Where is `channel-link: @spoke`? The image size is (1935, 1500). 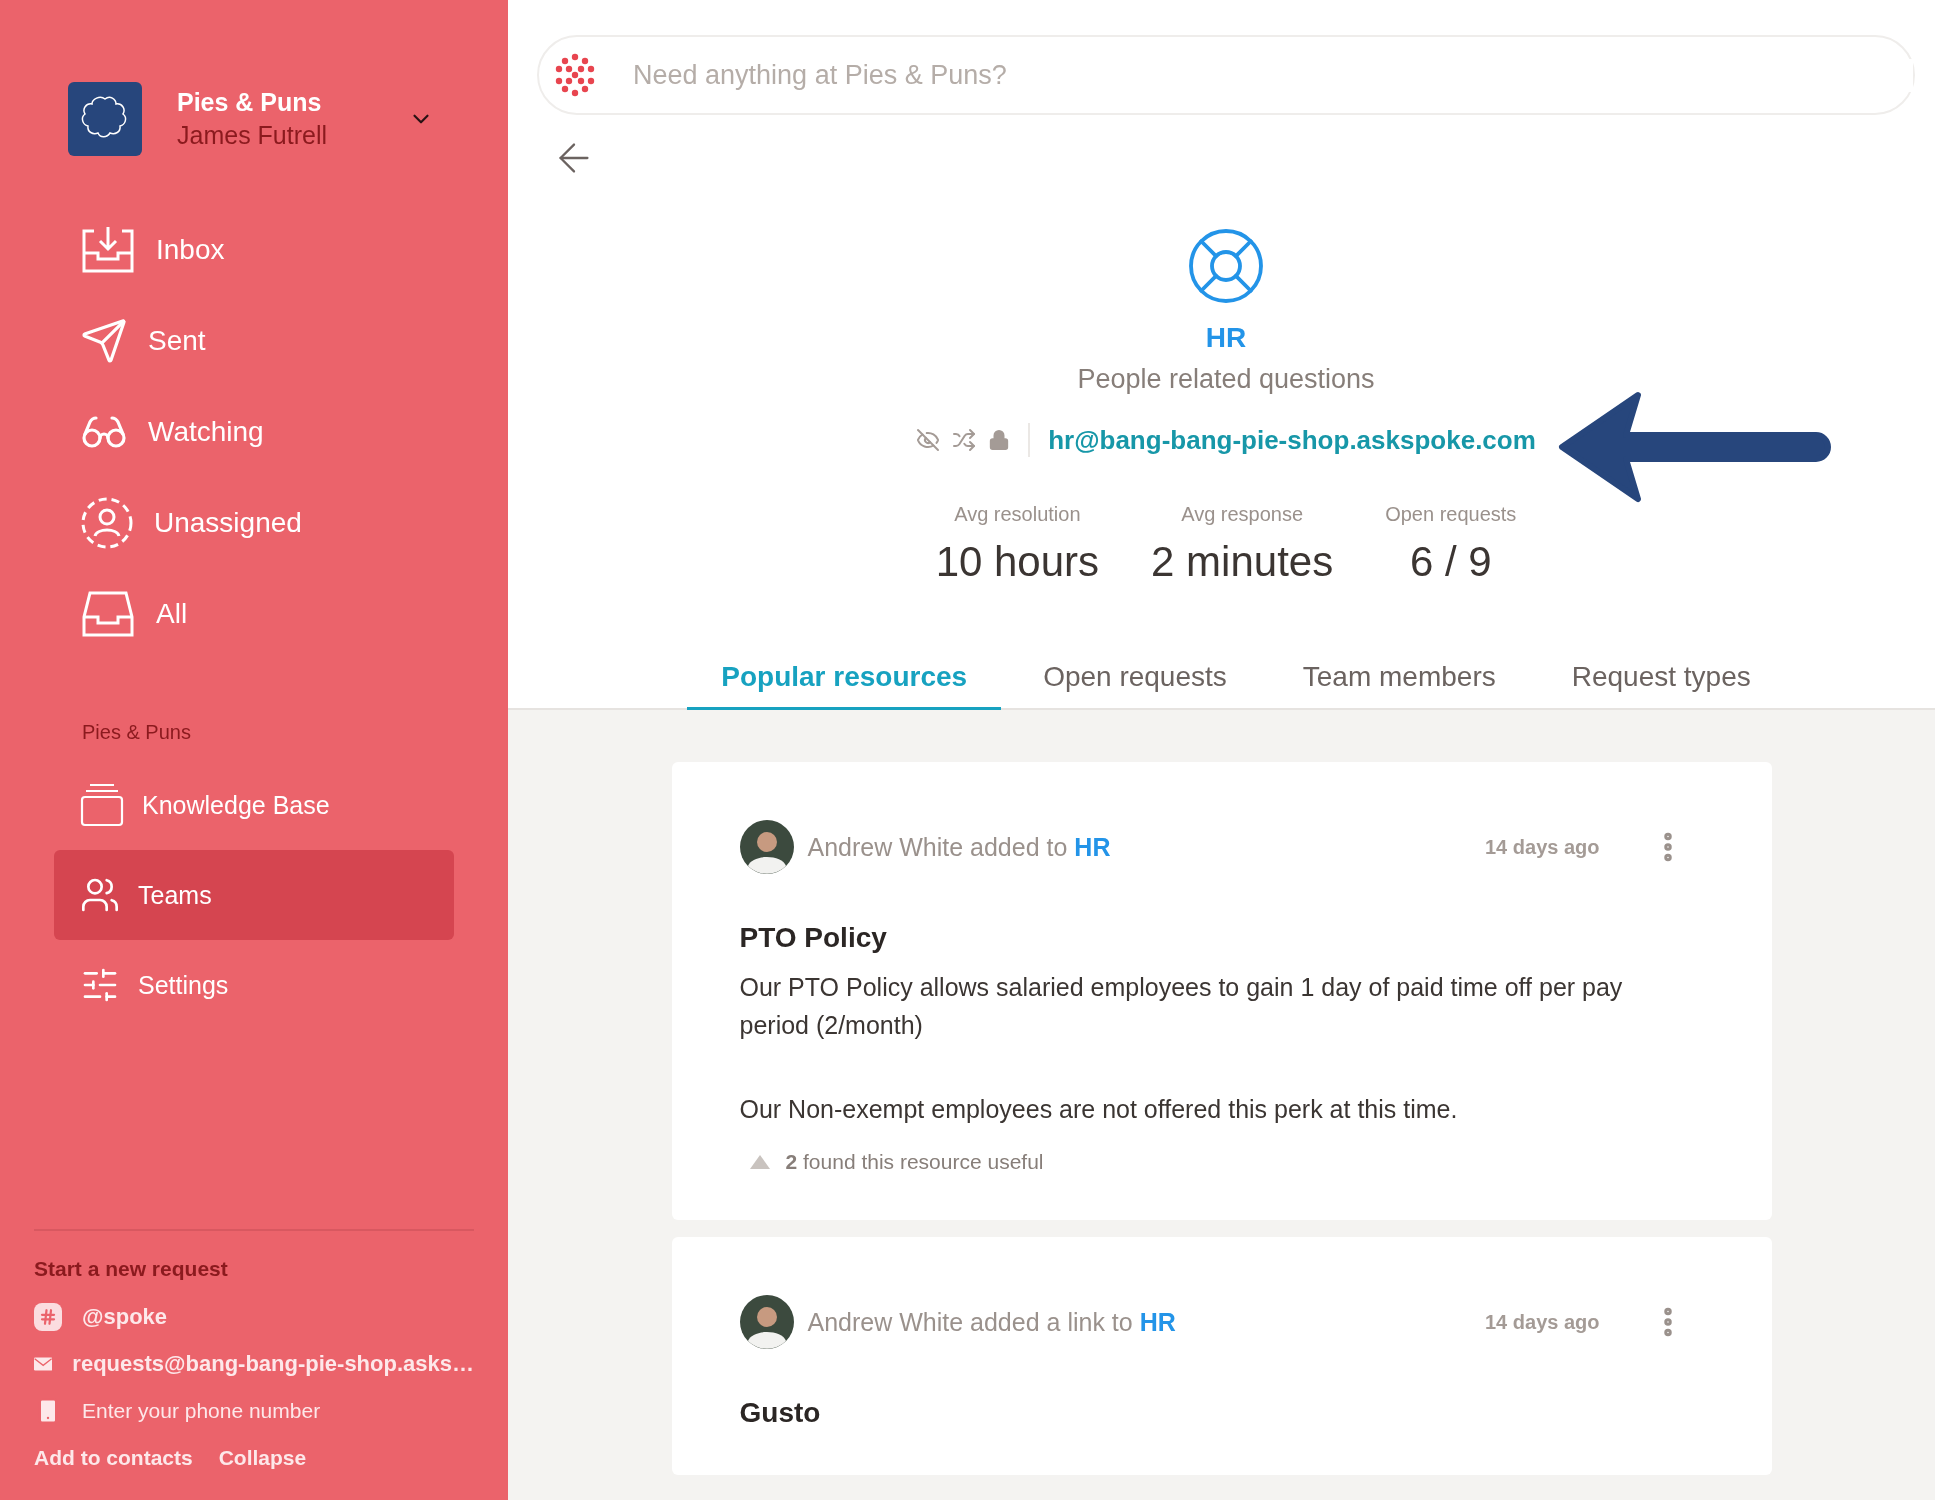
channel-link: @spoke is located at coordinates (125, 1316).